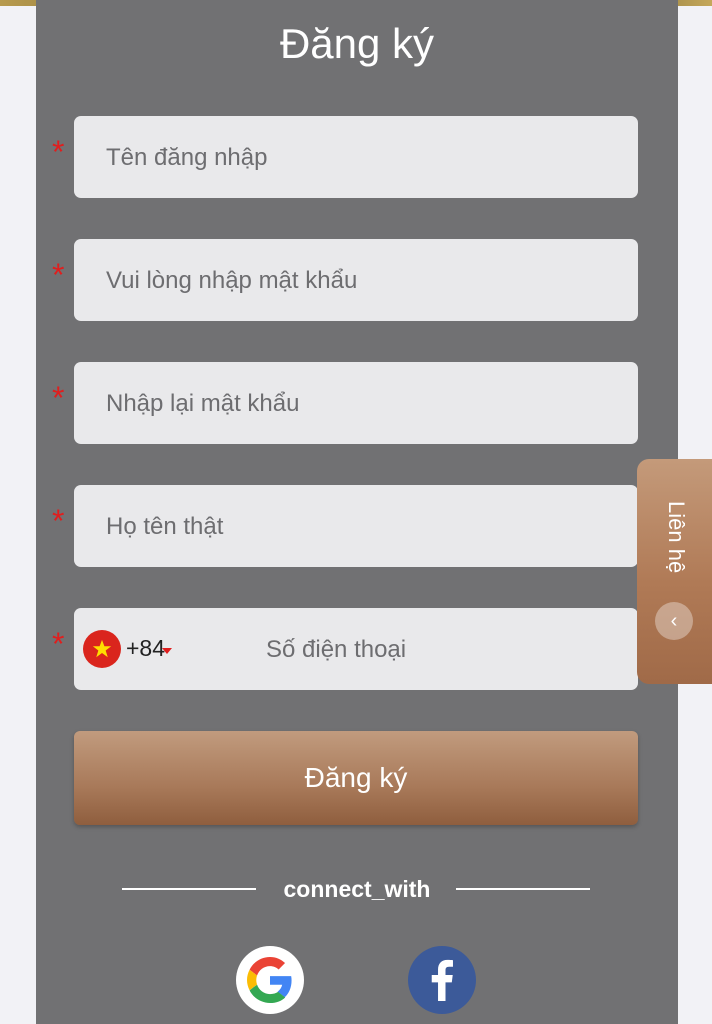  I want to click on facebook-login-button, so click(442, 980).